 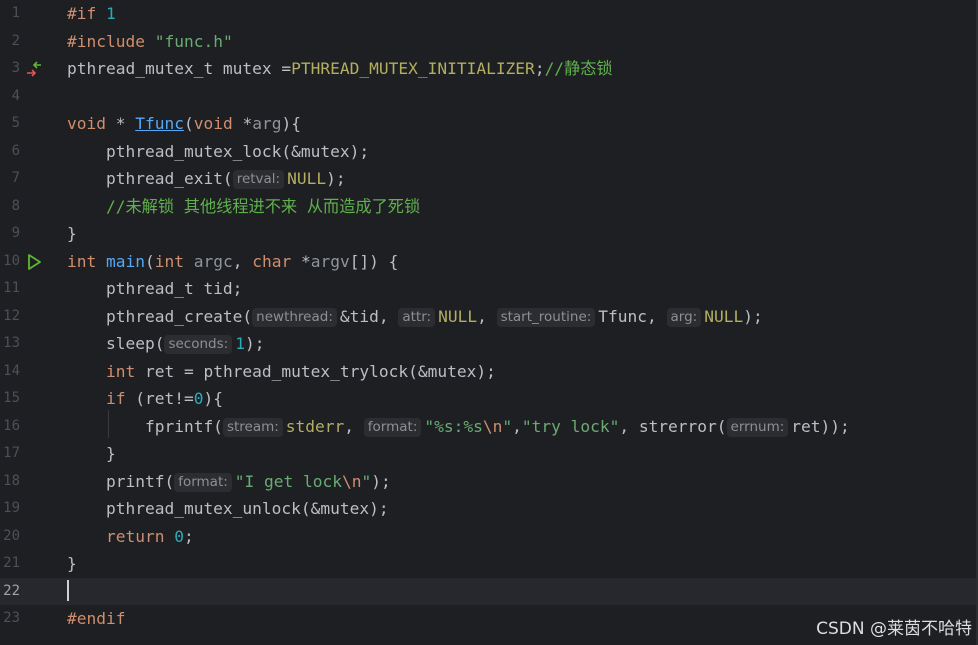 I want to click on code-line: 18 printf(format: "I get lock\n");, so click(x=489, y=481).